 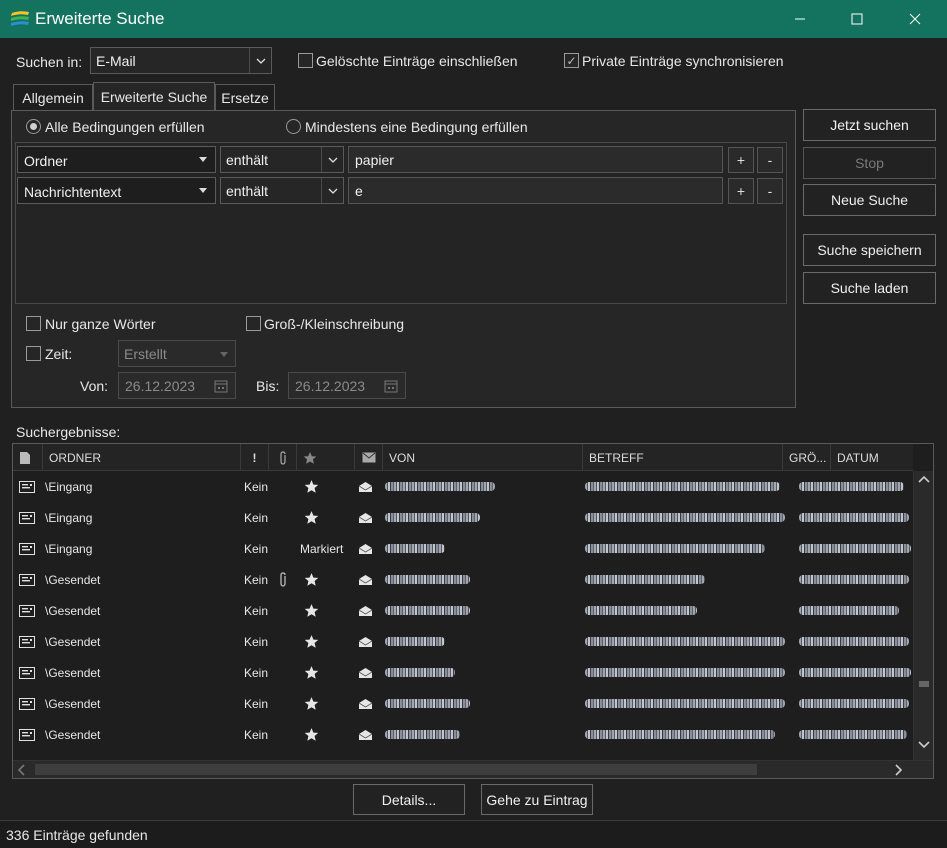 What do you see at coordinates (160, 385) in the screenshot?
I see `from-date-value: 26.12.2023` at bounding box center [160, 385].